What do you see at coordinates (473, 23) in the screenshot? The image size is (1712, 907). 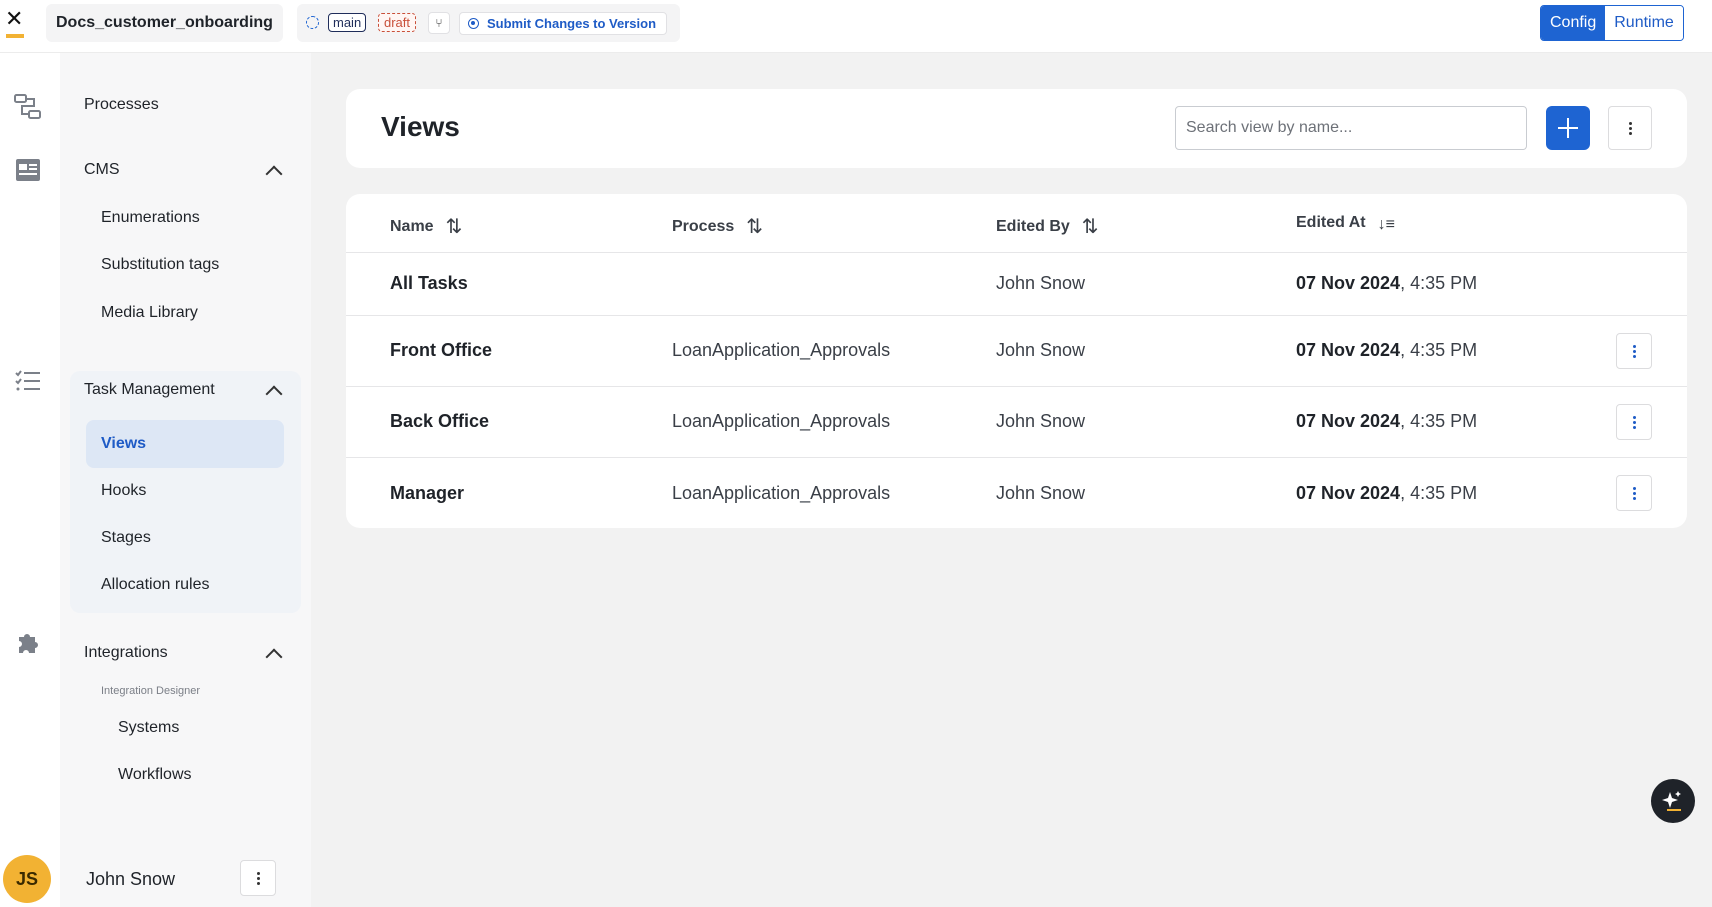 I see `submit-icon` at bounding box center [473, 23].